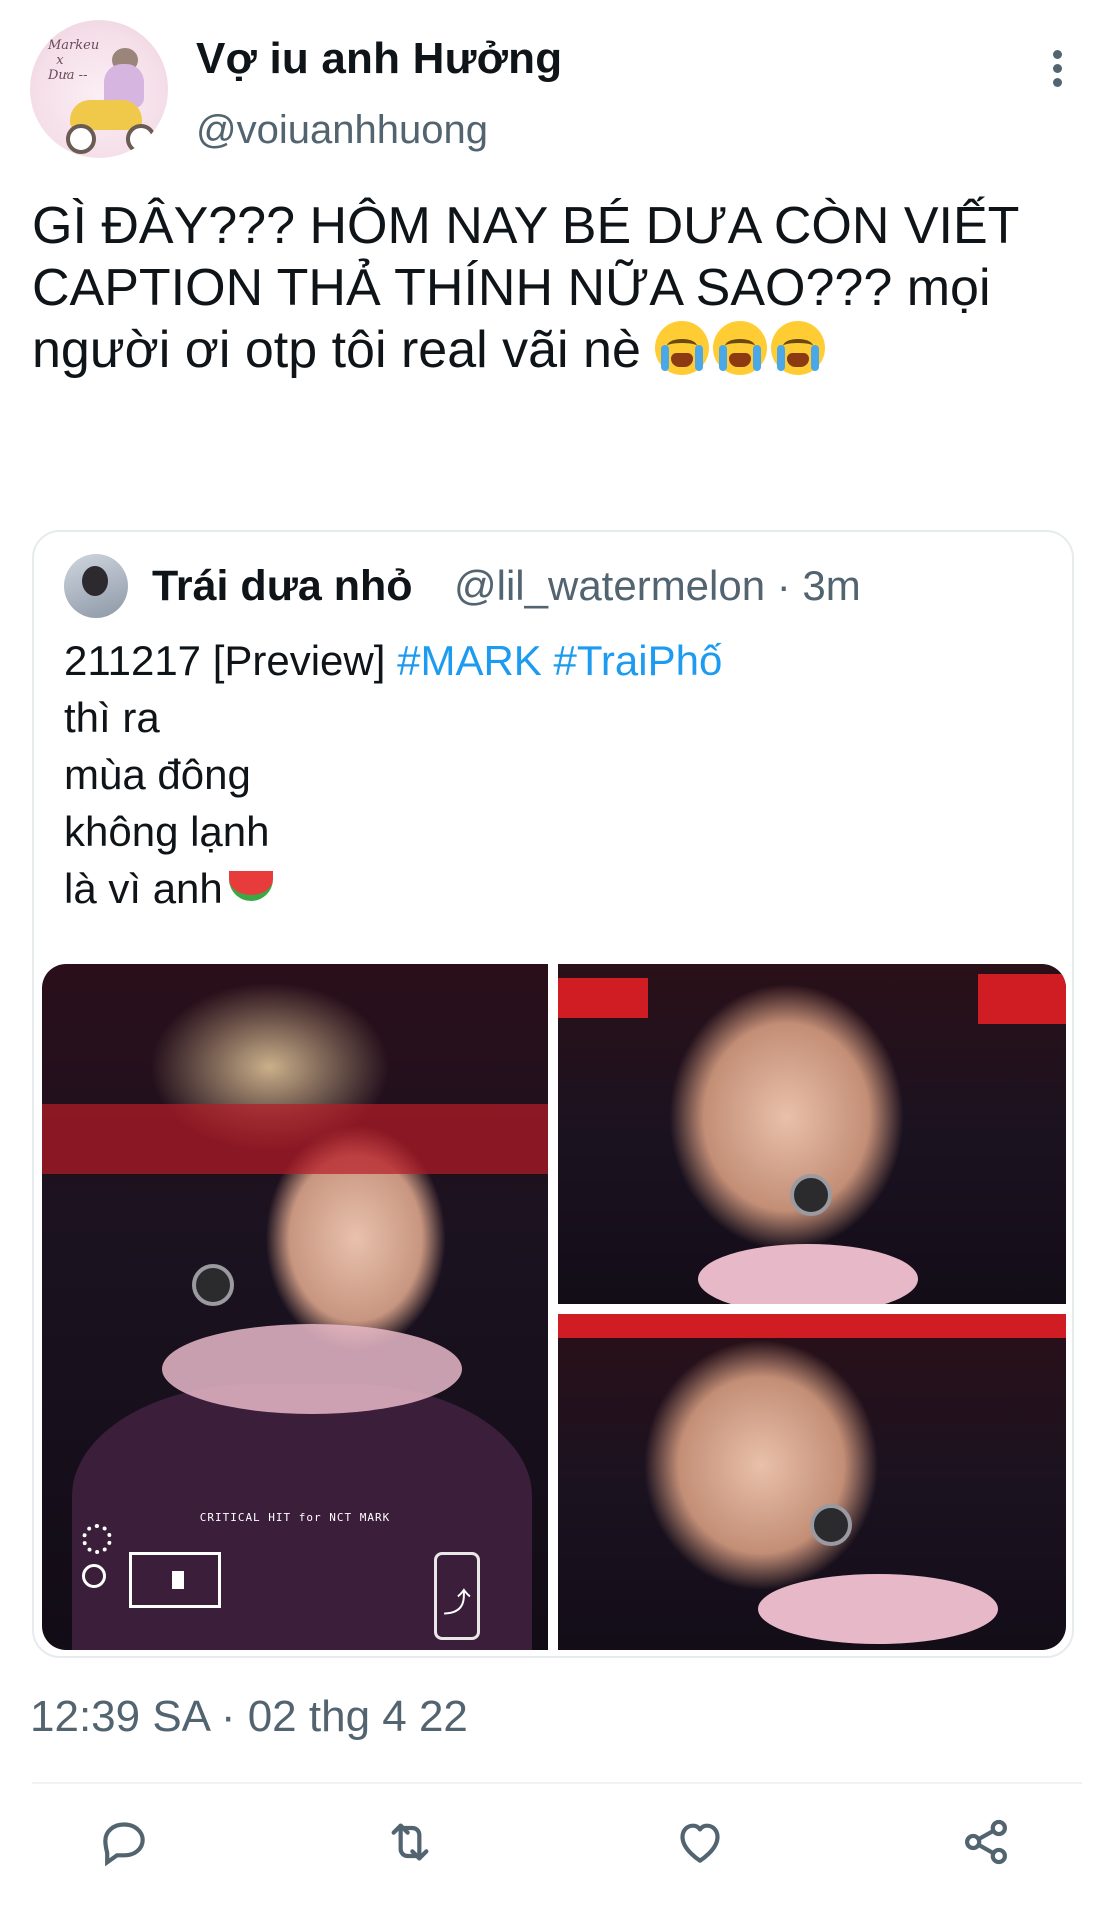  What do you see at coordinates (342, 130) in the screenshot?
I see `author-handle: @voiuanhhuong` at bounding box center [342, 130].